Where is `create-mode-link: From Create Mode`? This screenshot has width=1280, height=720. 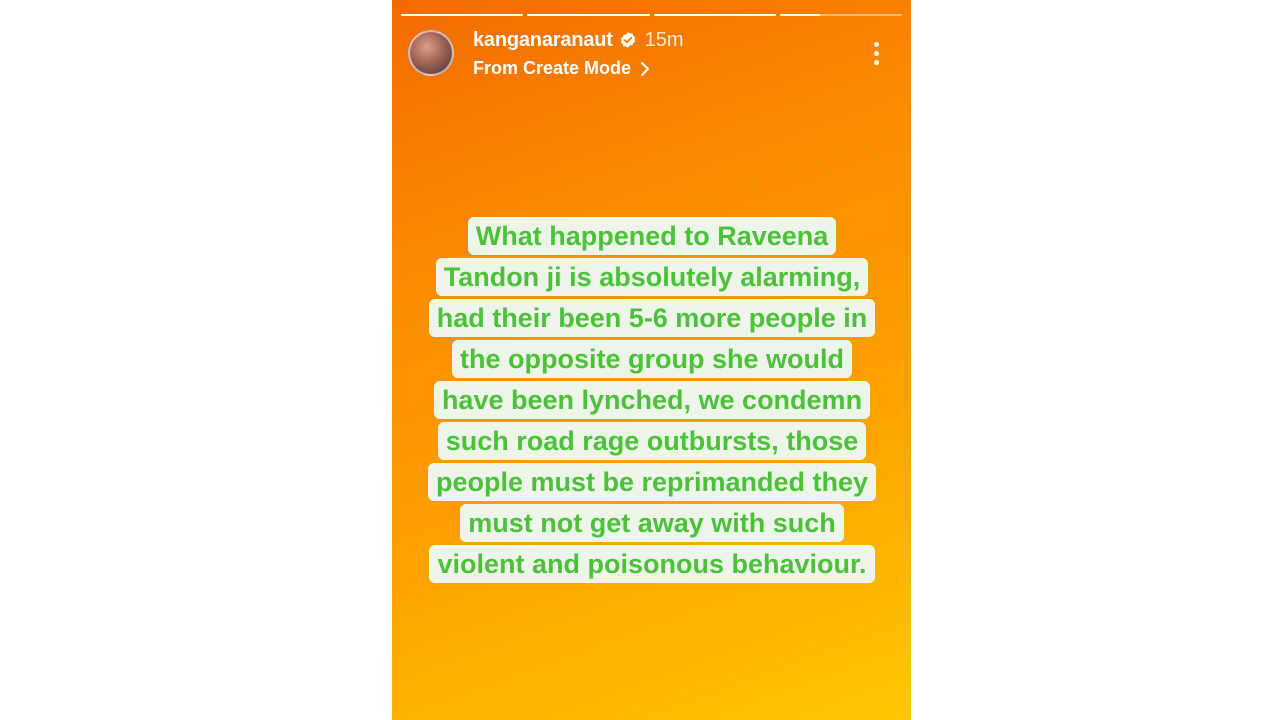
create-mode-link: From Create Mode is located at coordinates (562, 68).